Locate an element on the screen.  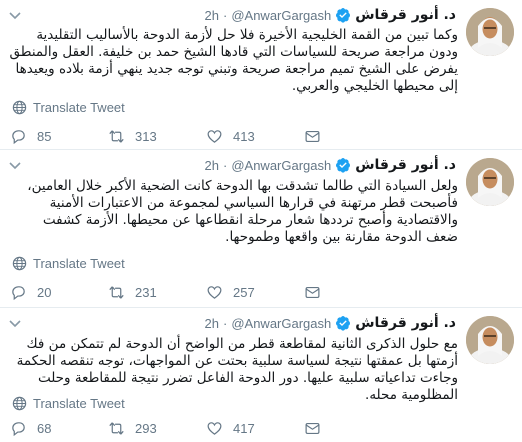
like-count: 417 is located at coordinates (244, 428).